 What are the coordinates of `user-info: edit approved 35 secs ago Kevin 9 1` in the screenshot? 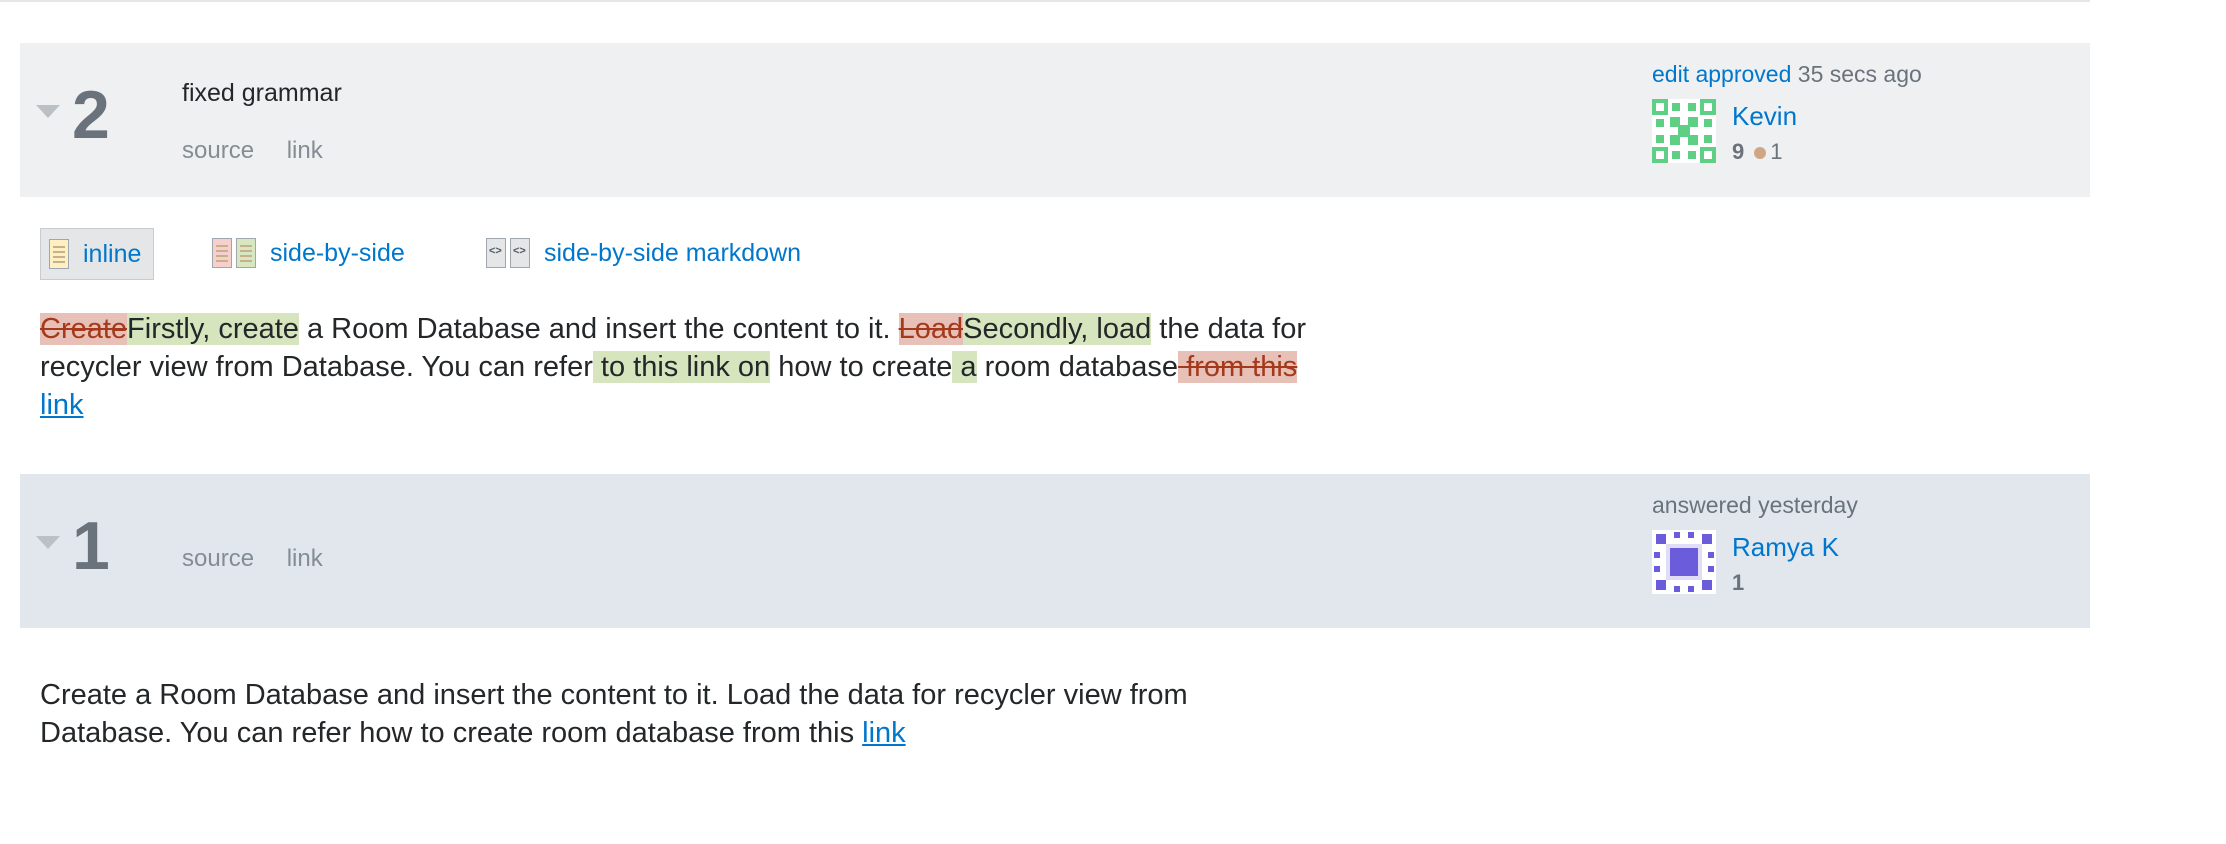 It's located at (1862, 121).